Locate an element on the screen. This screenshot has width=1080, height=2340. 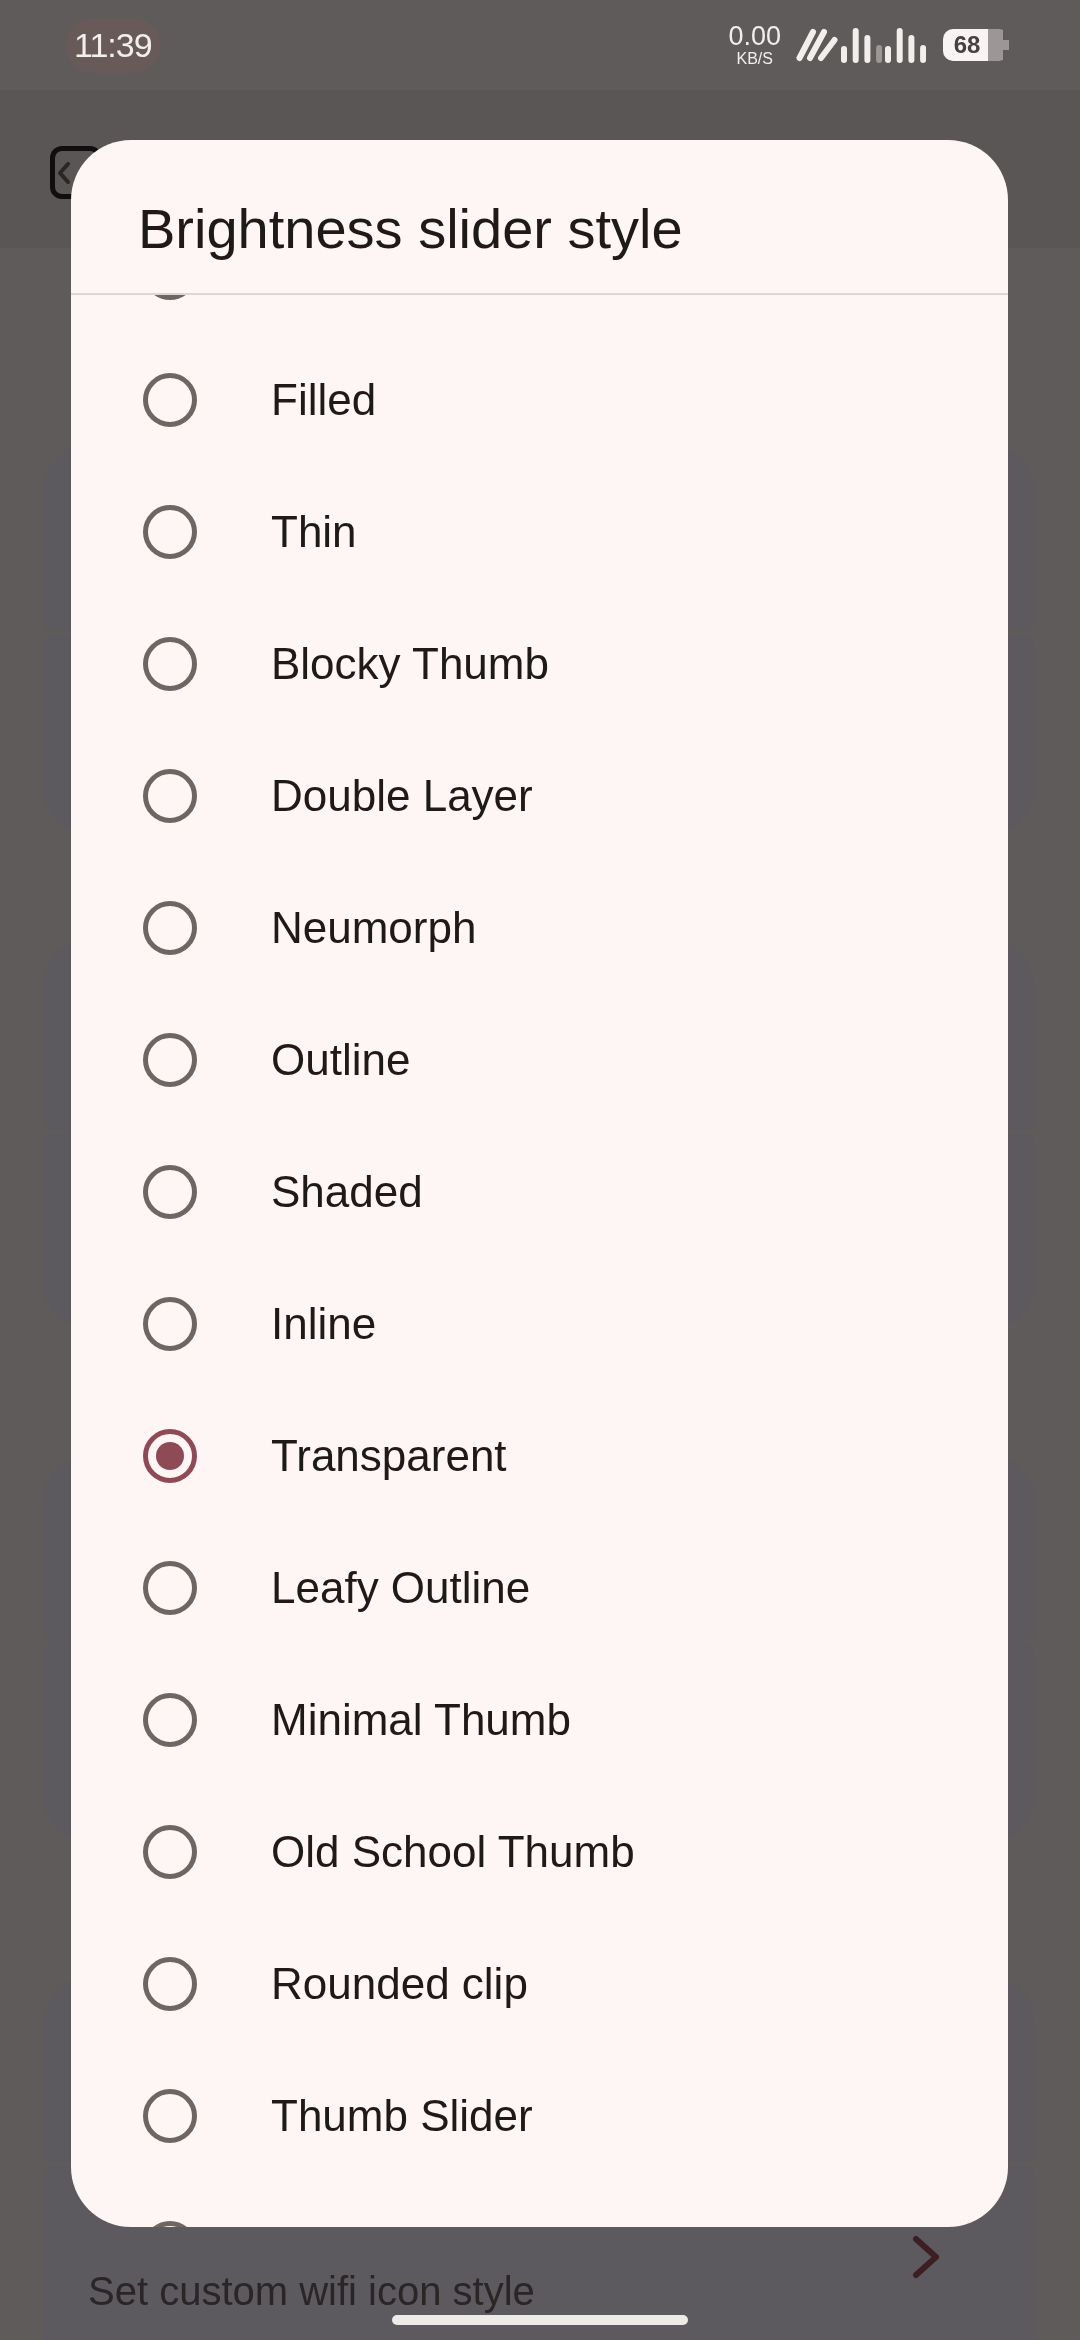
option-label: Filled is located at coordinates (324, 400).